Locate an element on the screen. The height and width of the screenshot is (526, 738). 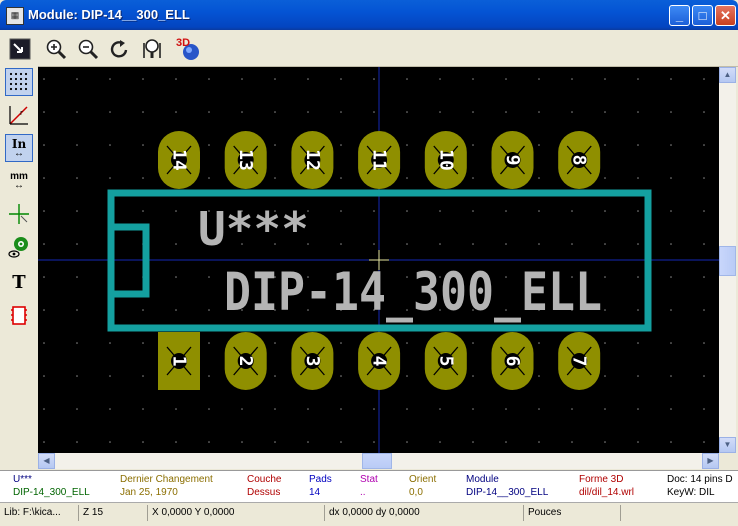
status-zoom: Z 15 is located at coordinates (112, 513).